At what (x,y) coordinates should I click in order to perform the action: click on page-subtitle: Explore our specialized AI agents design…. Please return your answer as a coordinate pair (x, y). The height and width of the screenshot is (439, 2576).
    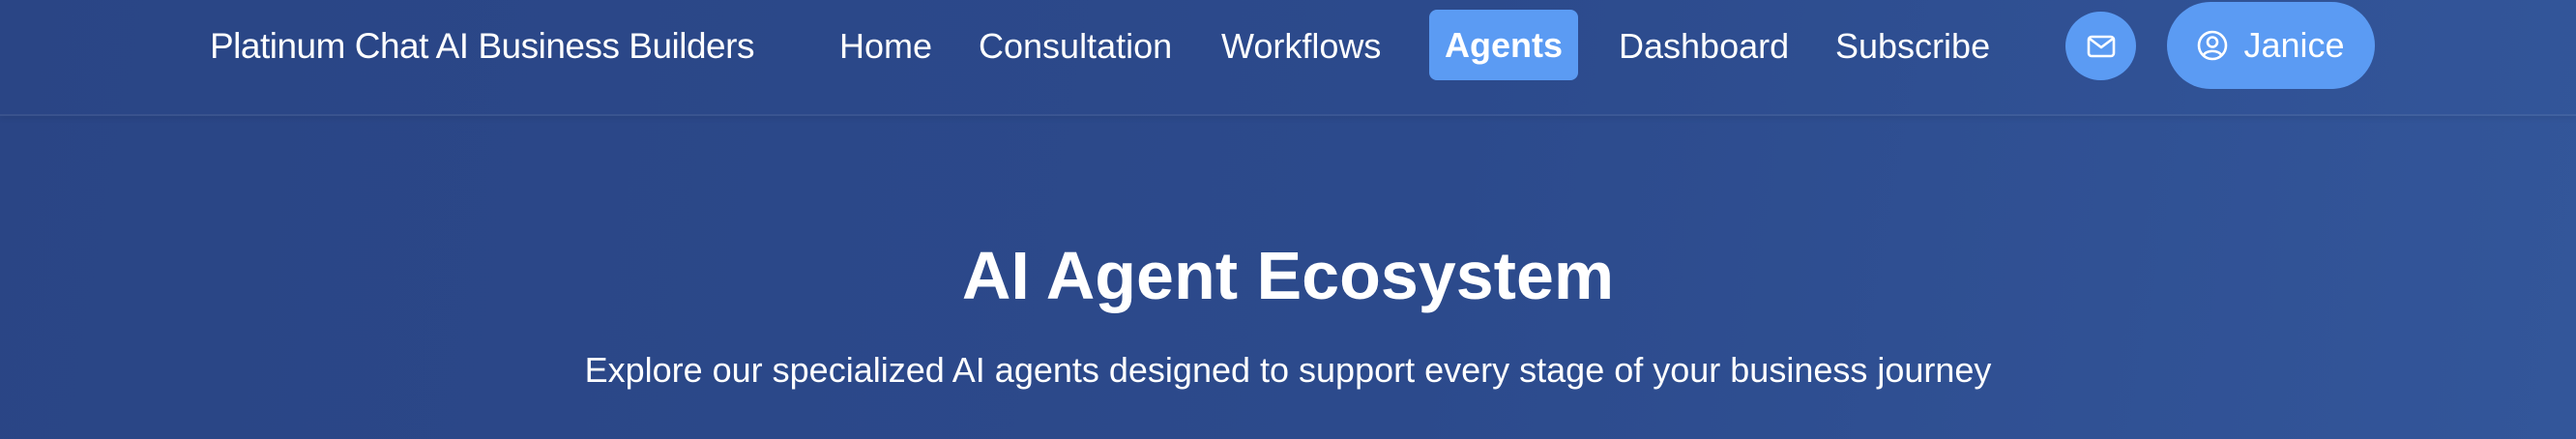
    Looking at the image, I should click on (1288, 370).